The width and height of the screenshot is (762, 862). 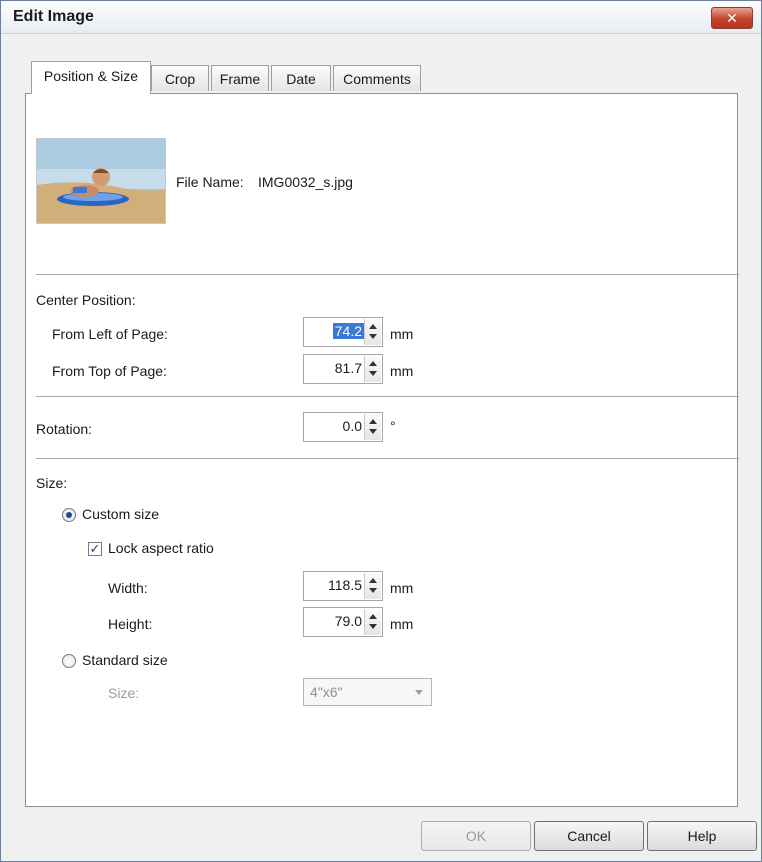 What do you see at coordinates (52, 483) in the screenshot?
I see `size-heading: Size:` at bounding box center [52, 483].